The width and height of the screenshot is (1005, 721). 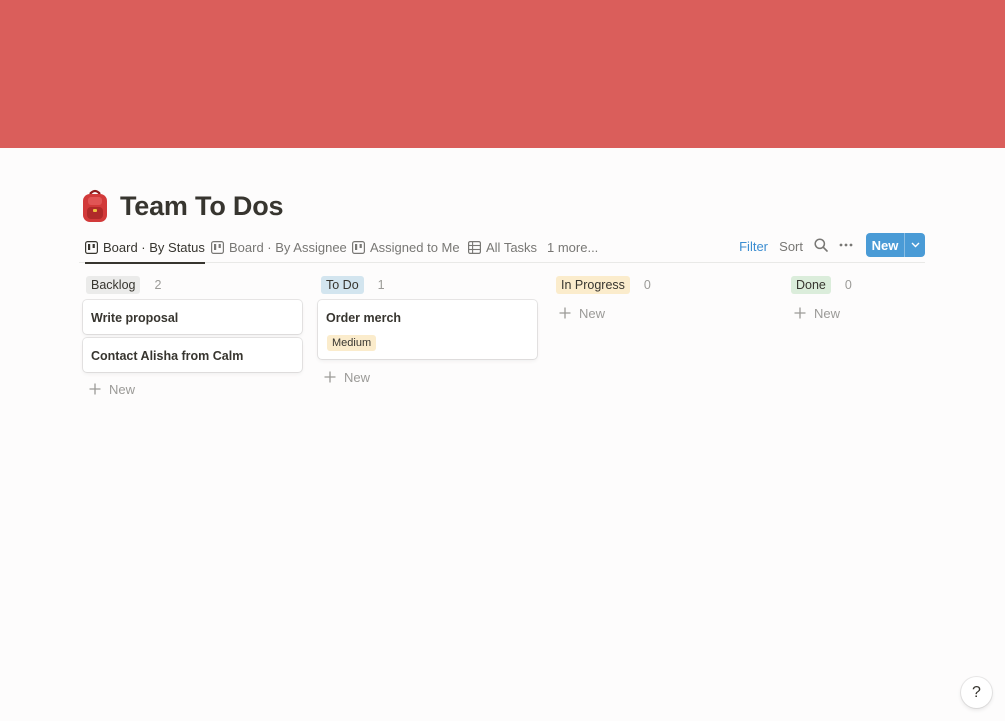 I want to click on filter-button: Filter, so click(x=753, y=246).